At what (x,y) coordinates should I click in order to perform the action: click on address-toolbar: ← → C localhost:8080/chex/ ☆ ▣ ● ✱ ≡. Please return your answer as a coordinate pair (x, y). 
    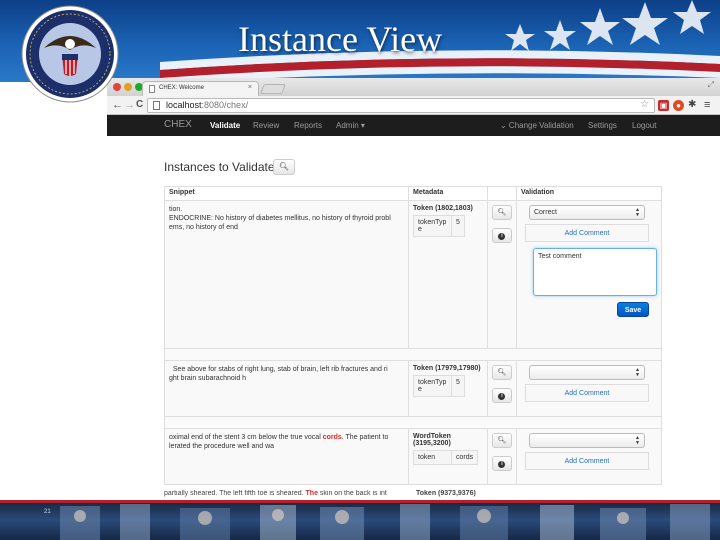
    Looking at the image, I should click on (413, 105).